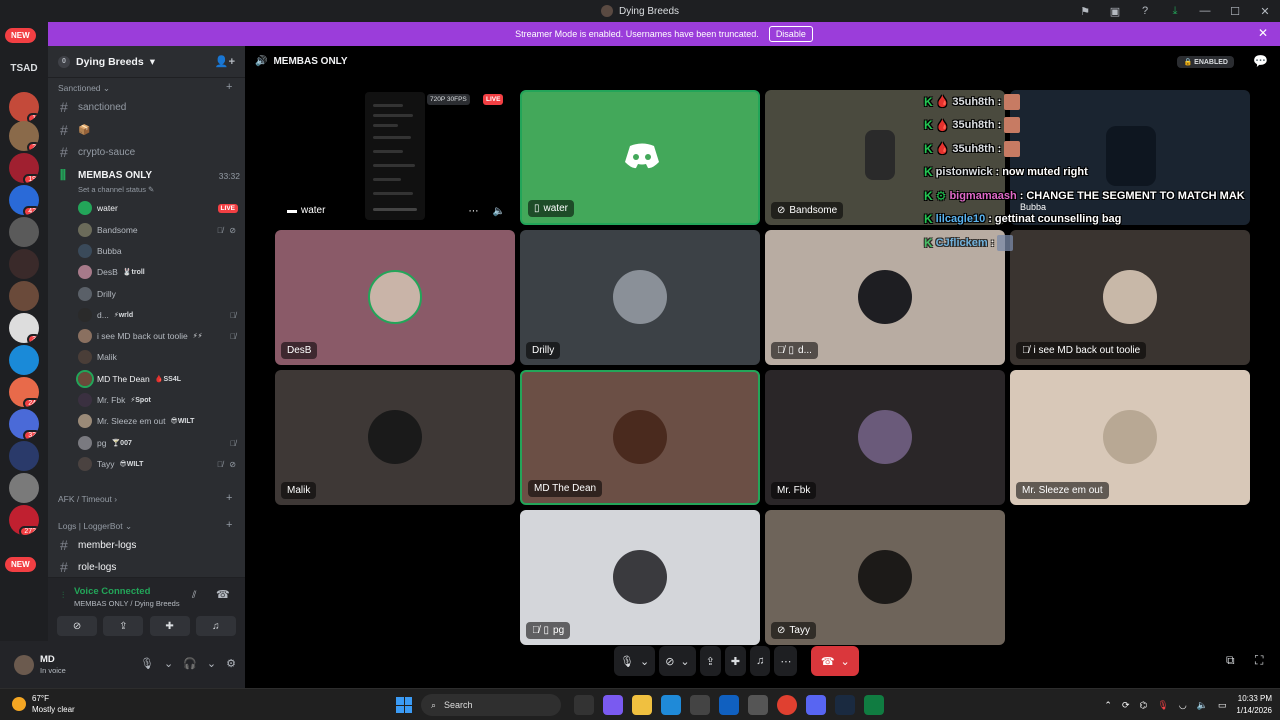 The width and height of the screenshot is (1280, 720). Describe the element at coordinates (874, 705) in the screenshot. I see `xbox-icon` at that location.